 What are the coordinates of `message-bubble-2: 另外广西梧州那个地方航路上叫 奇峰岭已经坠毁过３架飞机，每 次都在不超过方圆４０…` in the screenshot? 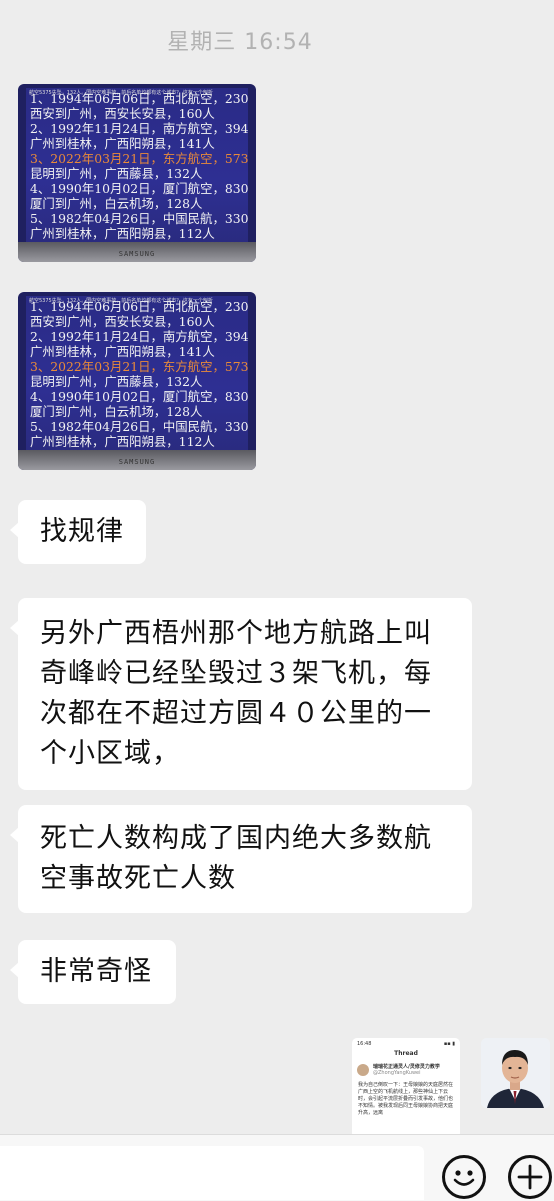 It's located at (241, 694).